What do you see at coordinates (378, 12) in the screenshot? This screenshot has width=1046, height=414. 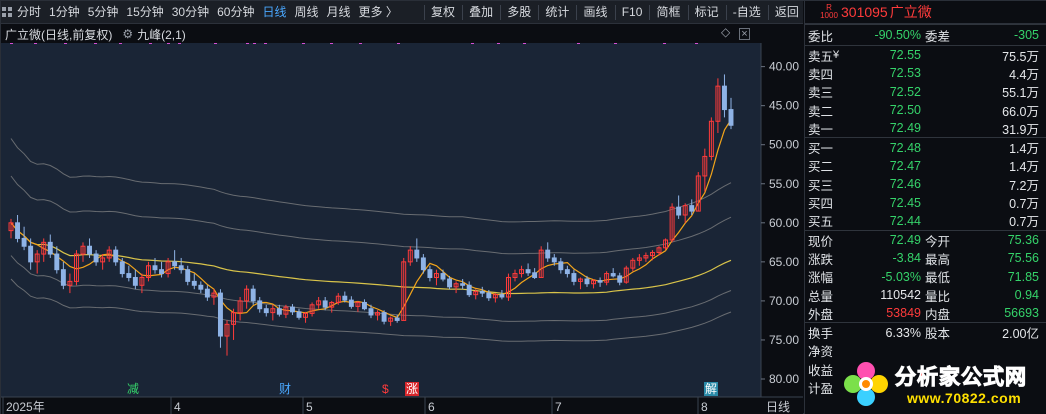 I see `period-more-menu: 更多 〉` at bounding box center [378, 12].